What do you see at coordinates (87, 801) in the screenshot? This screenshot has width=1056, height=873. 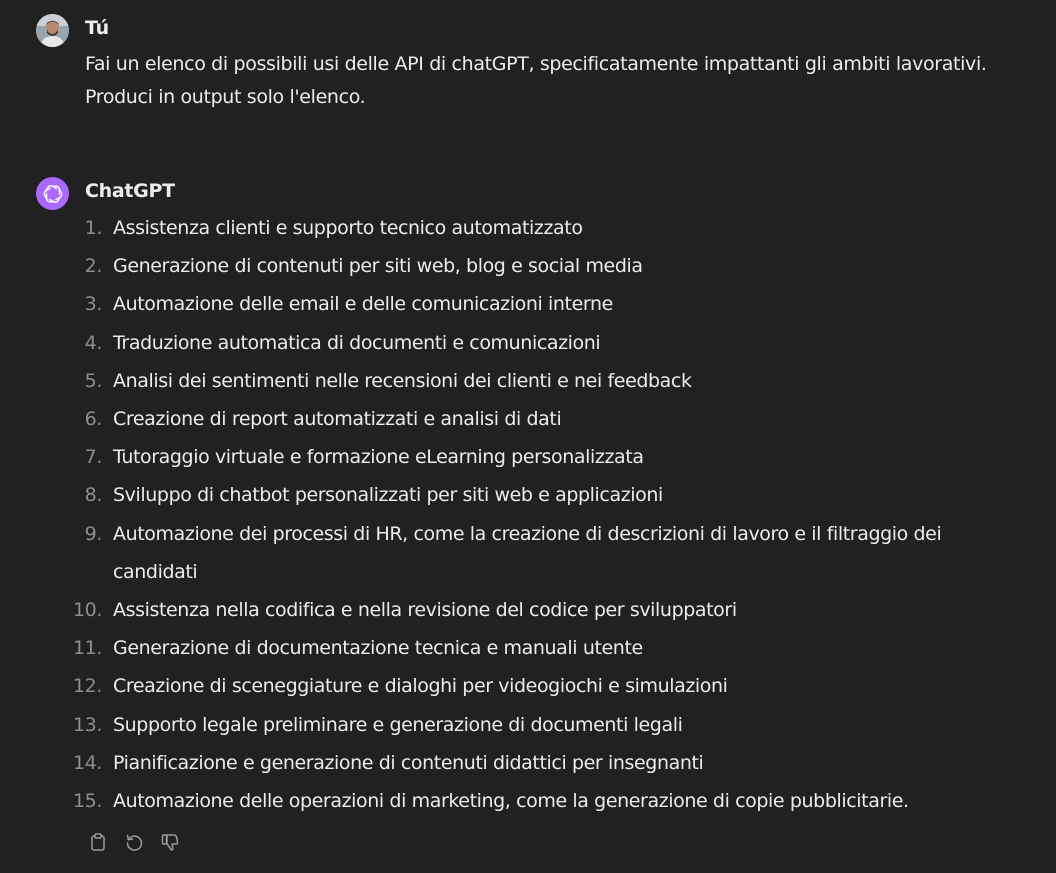 I see `list-number: 15.` at bounding box center [87, 801].